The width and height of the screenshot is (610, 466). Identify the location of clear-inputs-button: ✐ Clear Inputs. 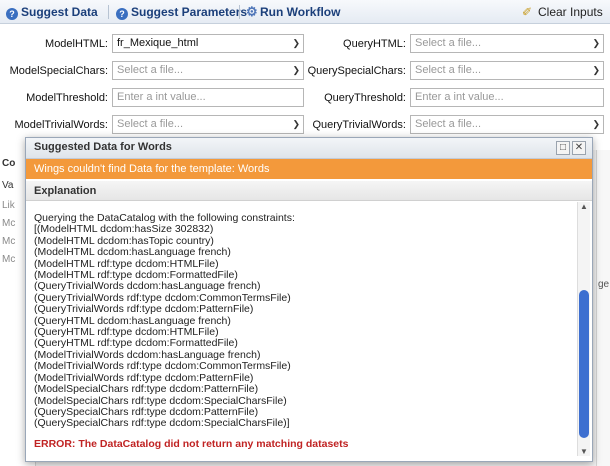
(562, 12).